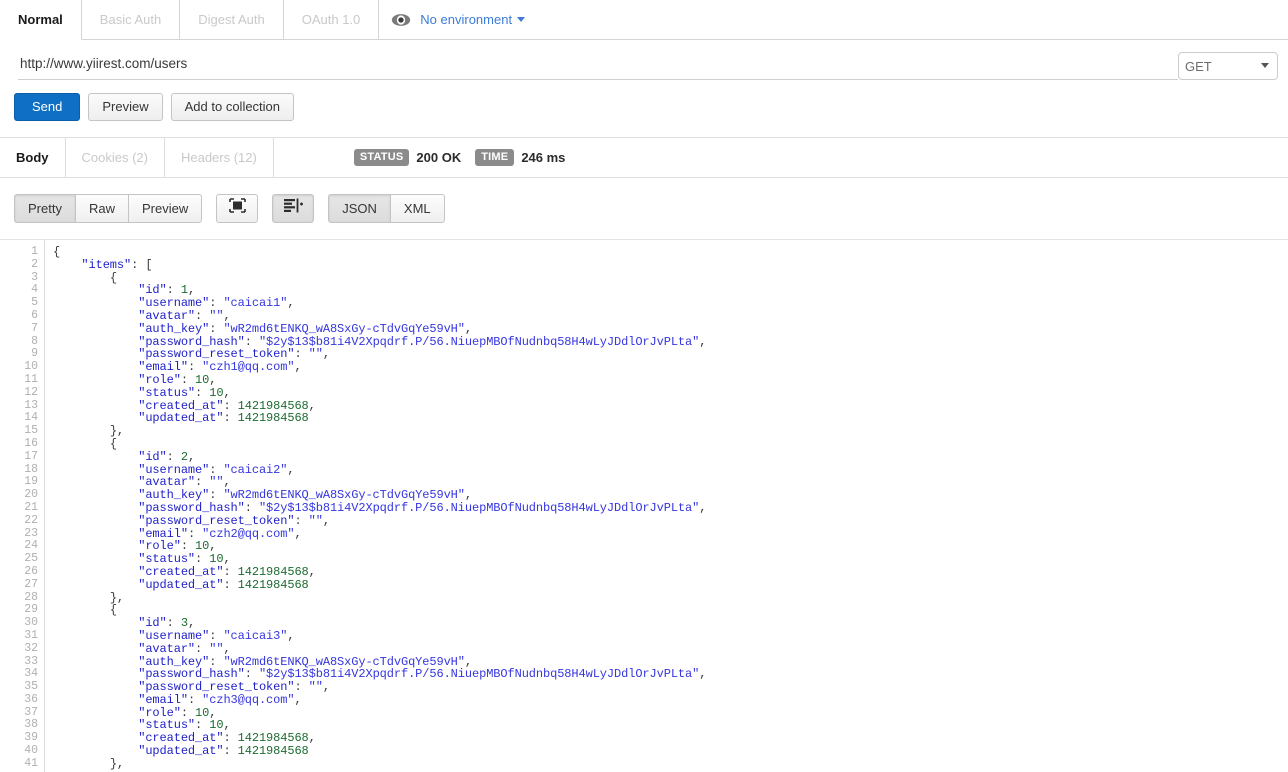 The height and width of the screenshot is (772, 1288). I want to click on preview-request-button: Preview, so click(125, 107).